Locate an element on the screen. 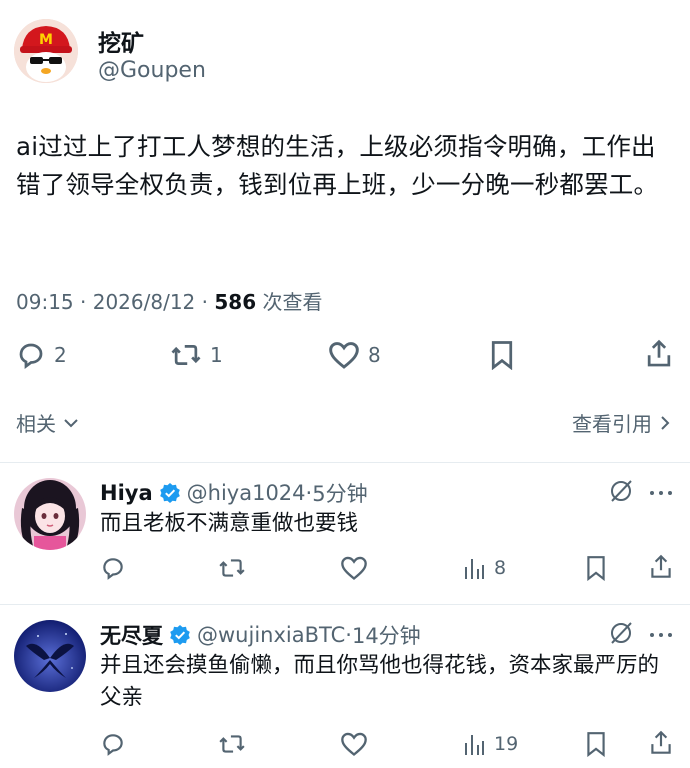 The width and height of the screenshot is (690, 768). retweet-count: 1 is located at coordinates (216, 355).